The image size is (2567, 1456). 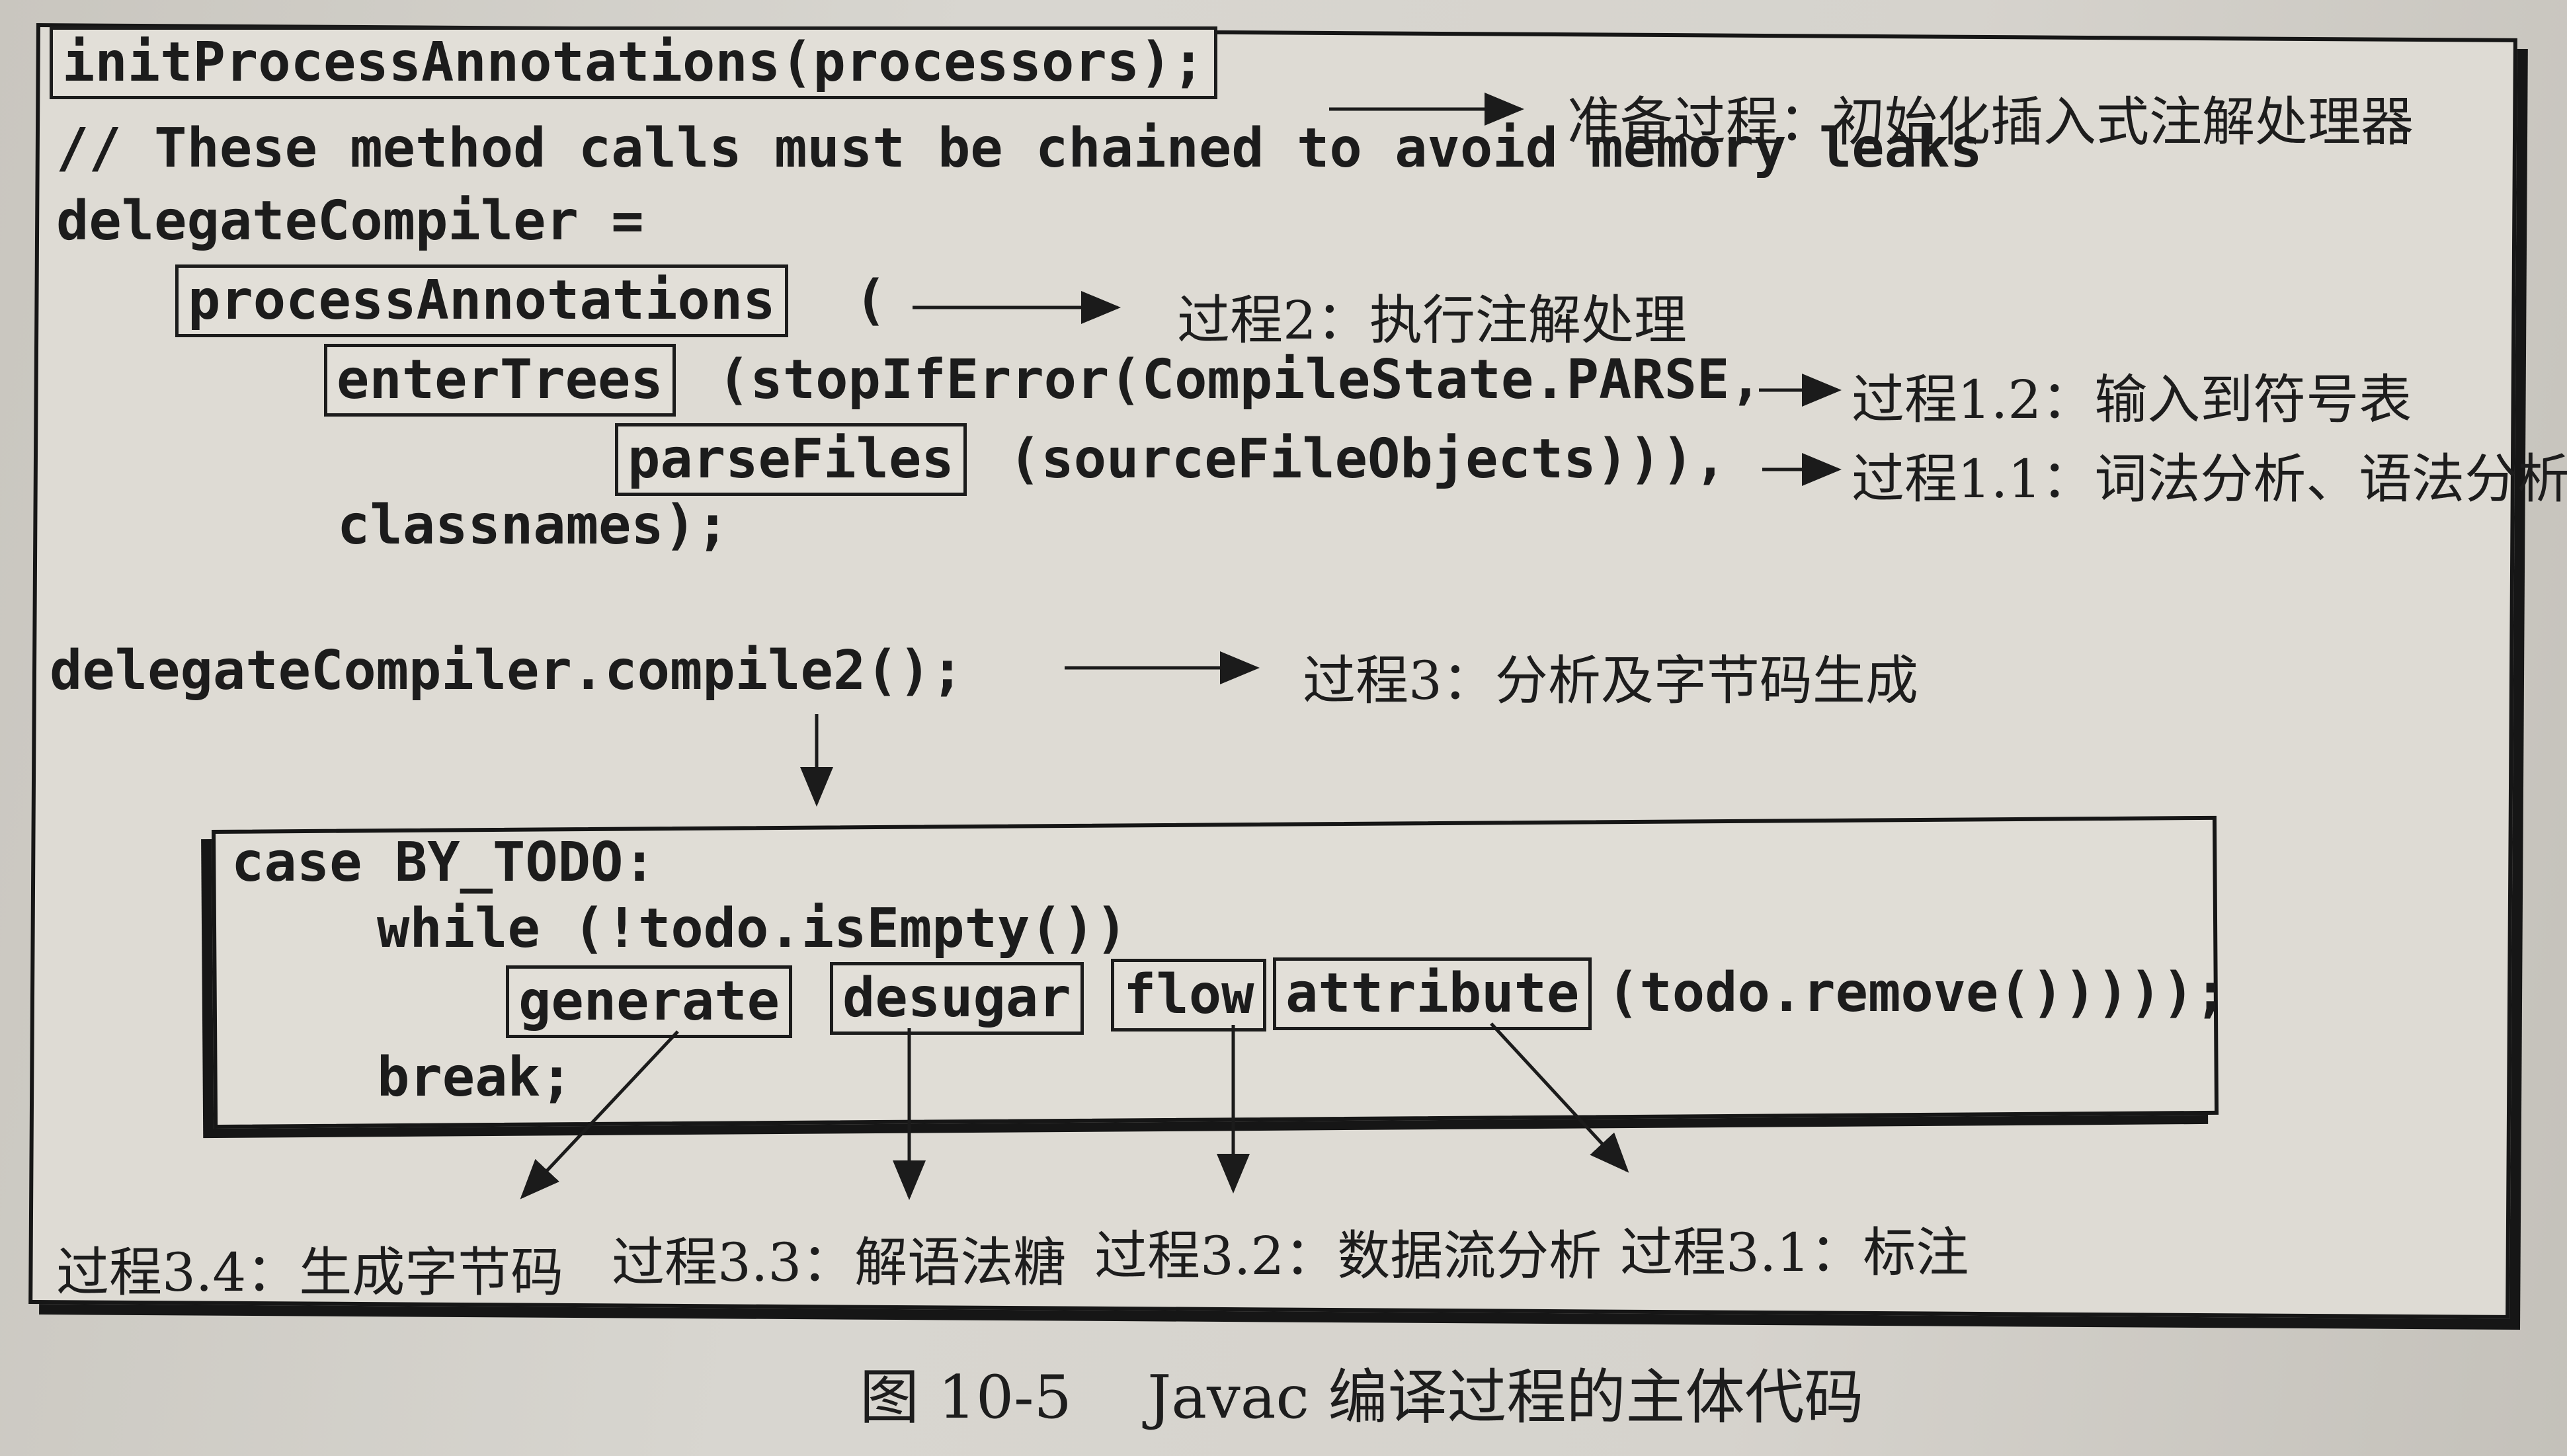 What do you see at coordinates (633, 62) in the screenshot?
I see `init-process-annotations-box: initProcessAnnotations(processors);` at bounding box center [633, 62].